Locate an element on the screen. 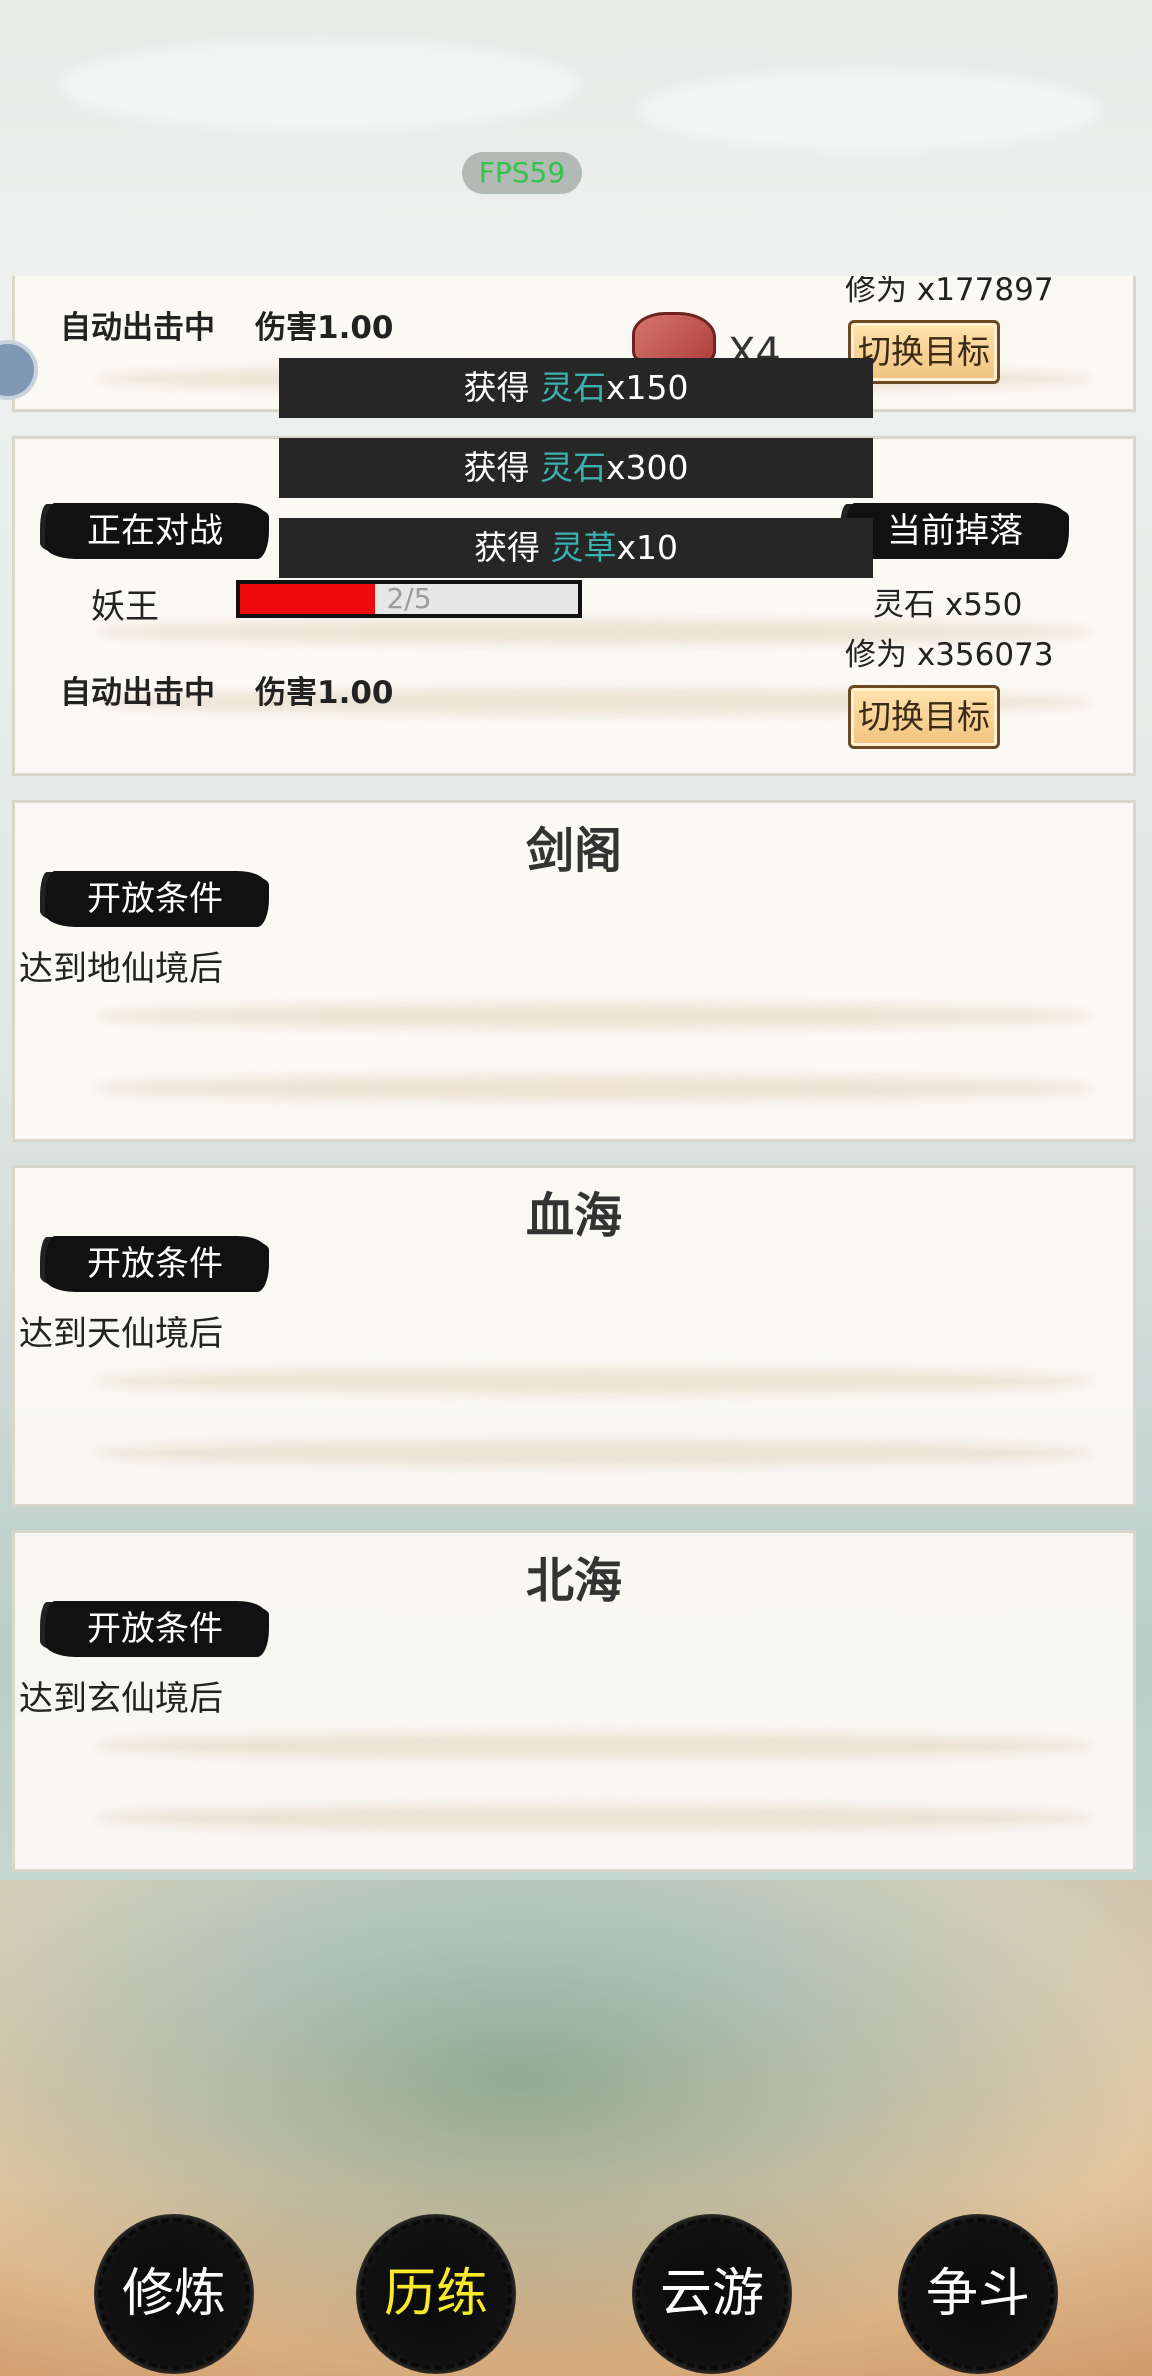 Image resolution: width=1152 pixels, height=2376 pixels. unlock-condition: 达到地仙境后 is located at coordinates (121, 969).